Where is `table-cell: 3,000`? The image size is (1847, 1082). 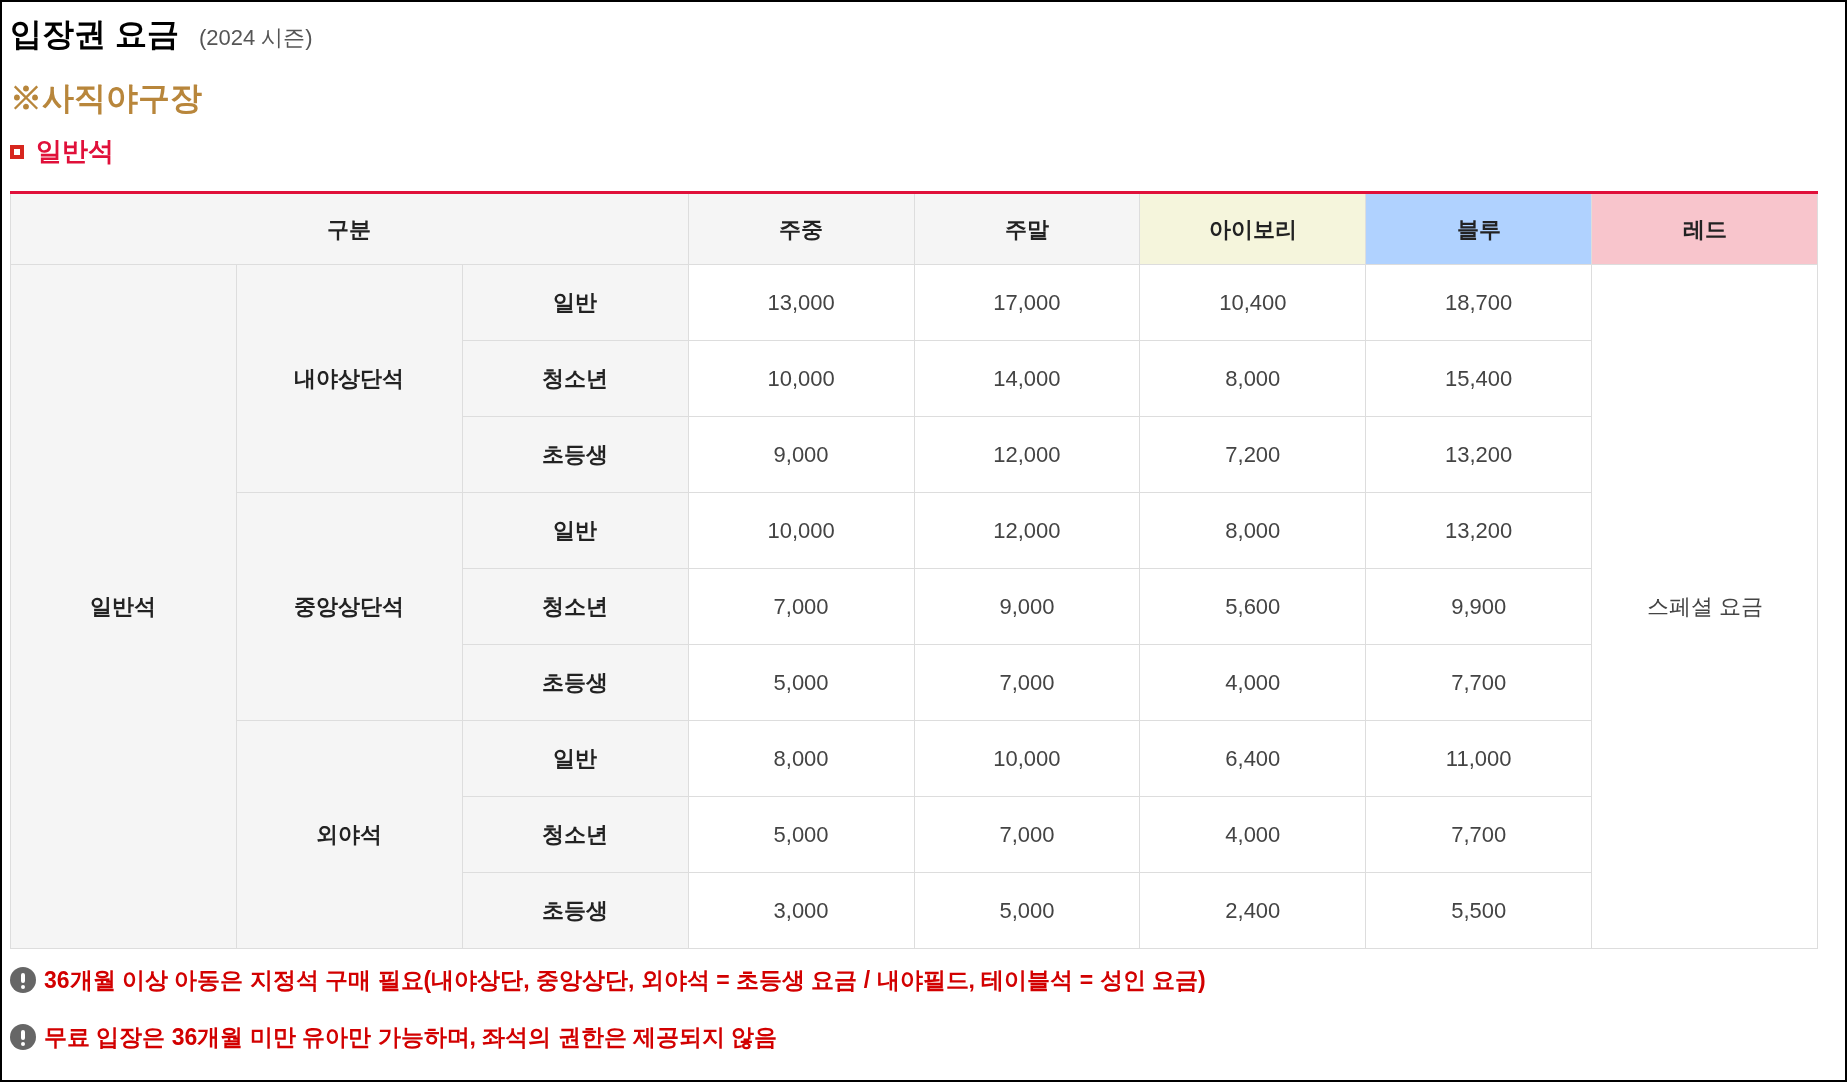 table-cell: 3,000 is located at coordinates (801, 910).